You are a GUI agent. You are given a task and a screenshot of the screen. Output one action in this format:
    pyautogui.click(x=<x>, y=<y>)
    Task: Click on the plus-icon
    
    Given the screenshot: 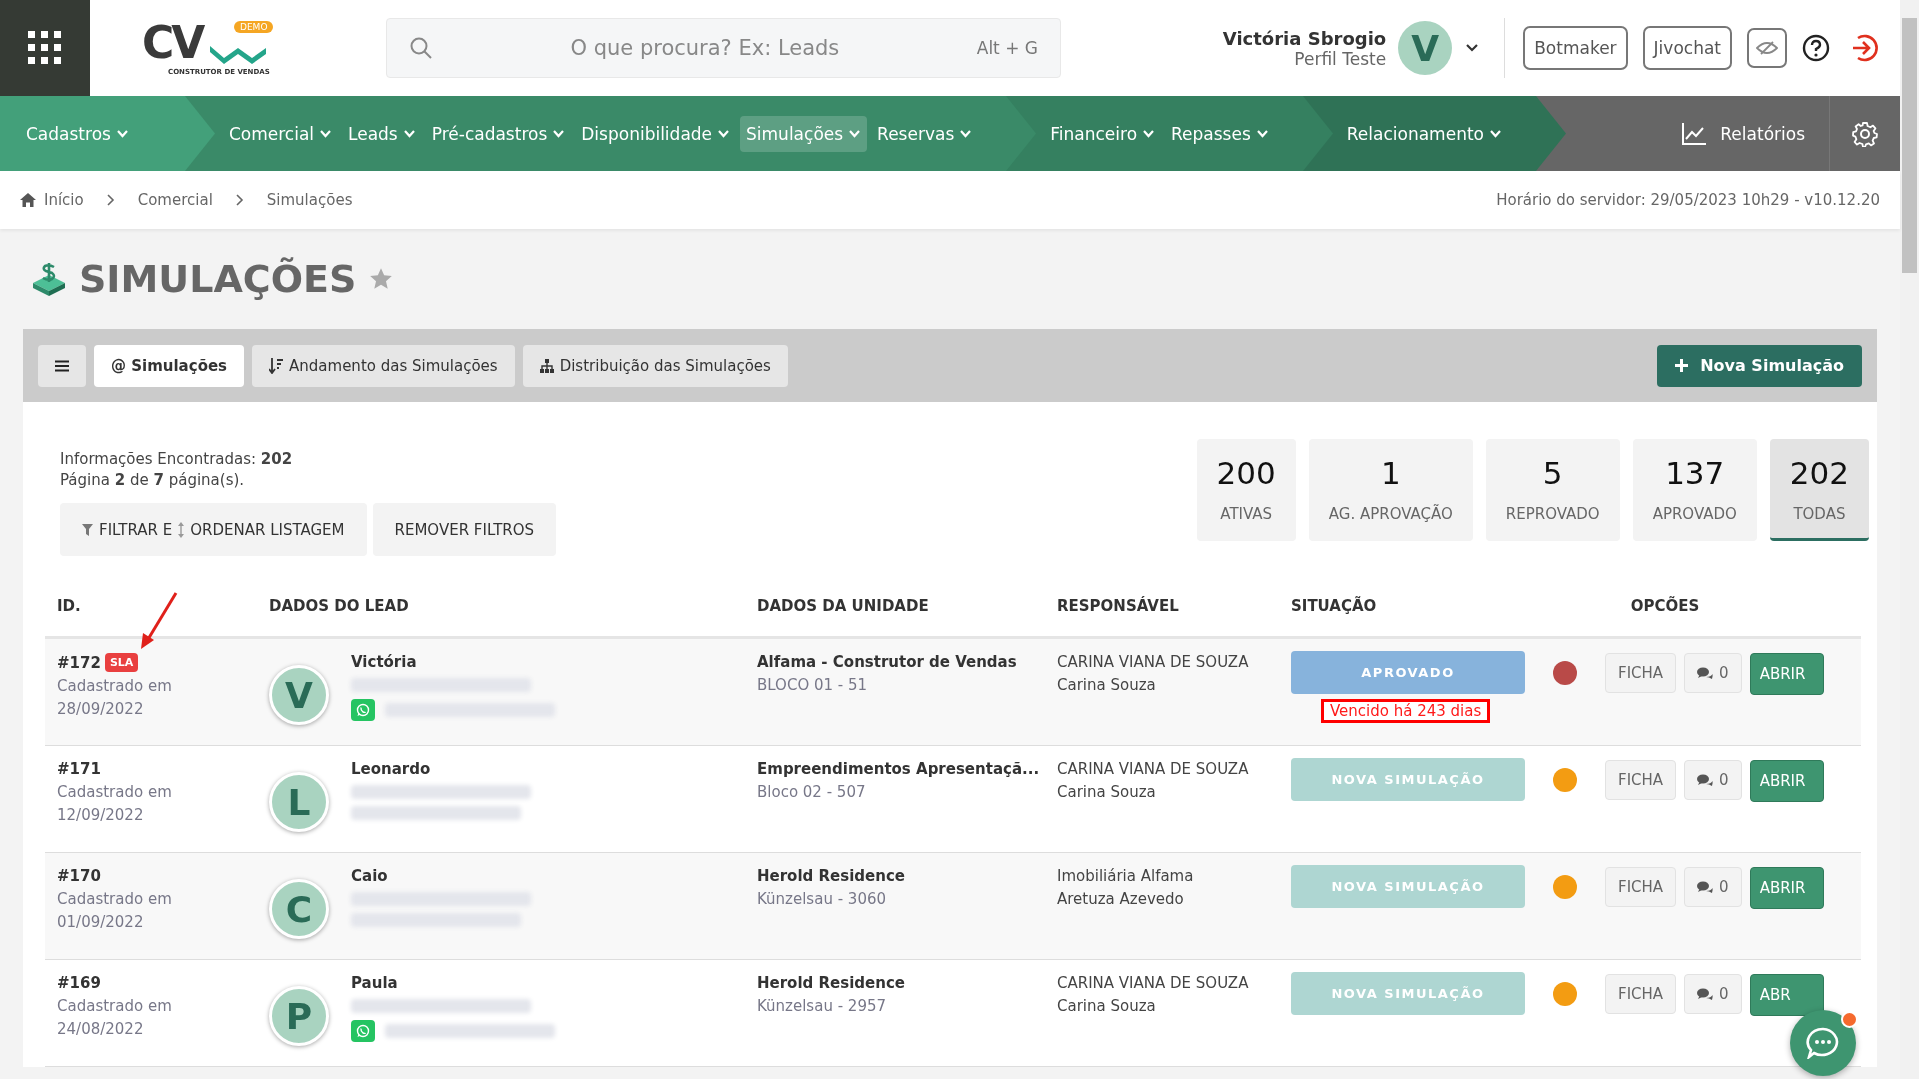 What is the action you would take?
    pyautogui.click(x=1682, y=365)
    